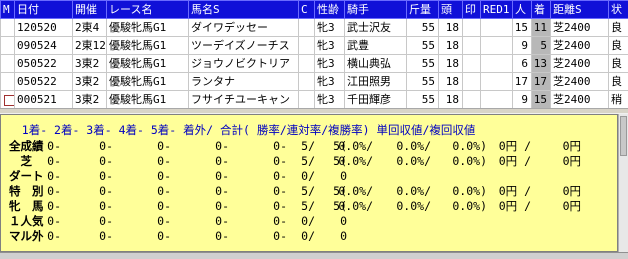 The width and height of the screenshot is (628, 259). What do you see at coordinates (43, 9) in the screenshot?
I see `col-header-date: 日付` at bounding box center [43, 9].